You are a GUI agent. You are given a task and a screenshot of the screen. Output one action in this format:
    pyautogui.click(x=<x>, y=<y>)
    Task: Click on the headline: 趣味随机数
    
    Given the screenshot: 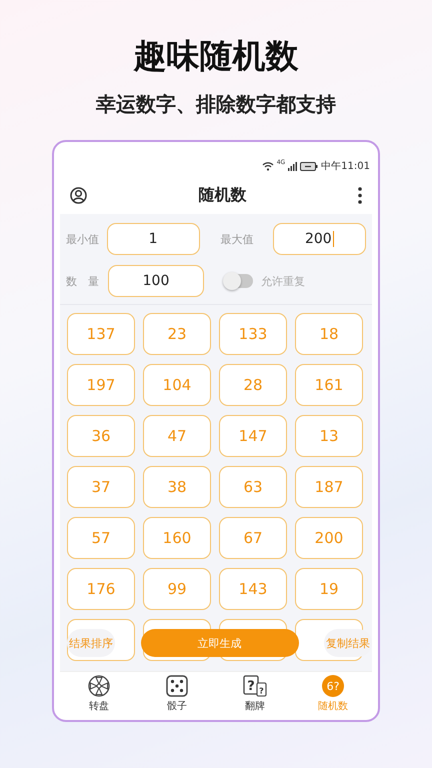 What is the action you would take?
    pyautogui.click(x=216, y=56)
    